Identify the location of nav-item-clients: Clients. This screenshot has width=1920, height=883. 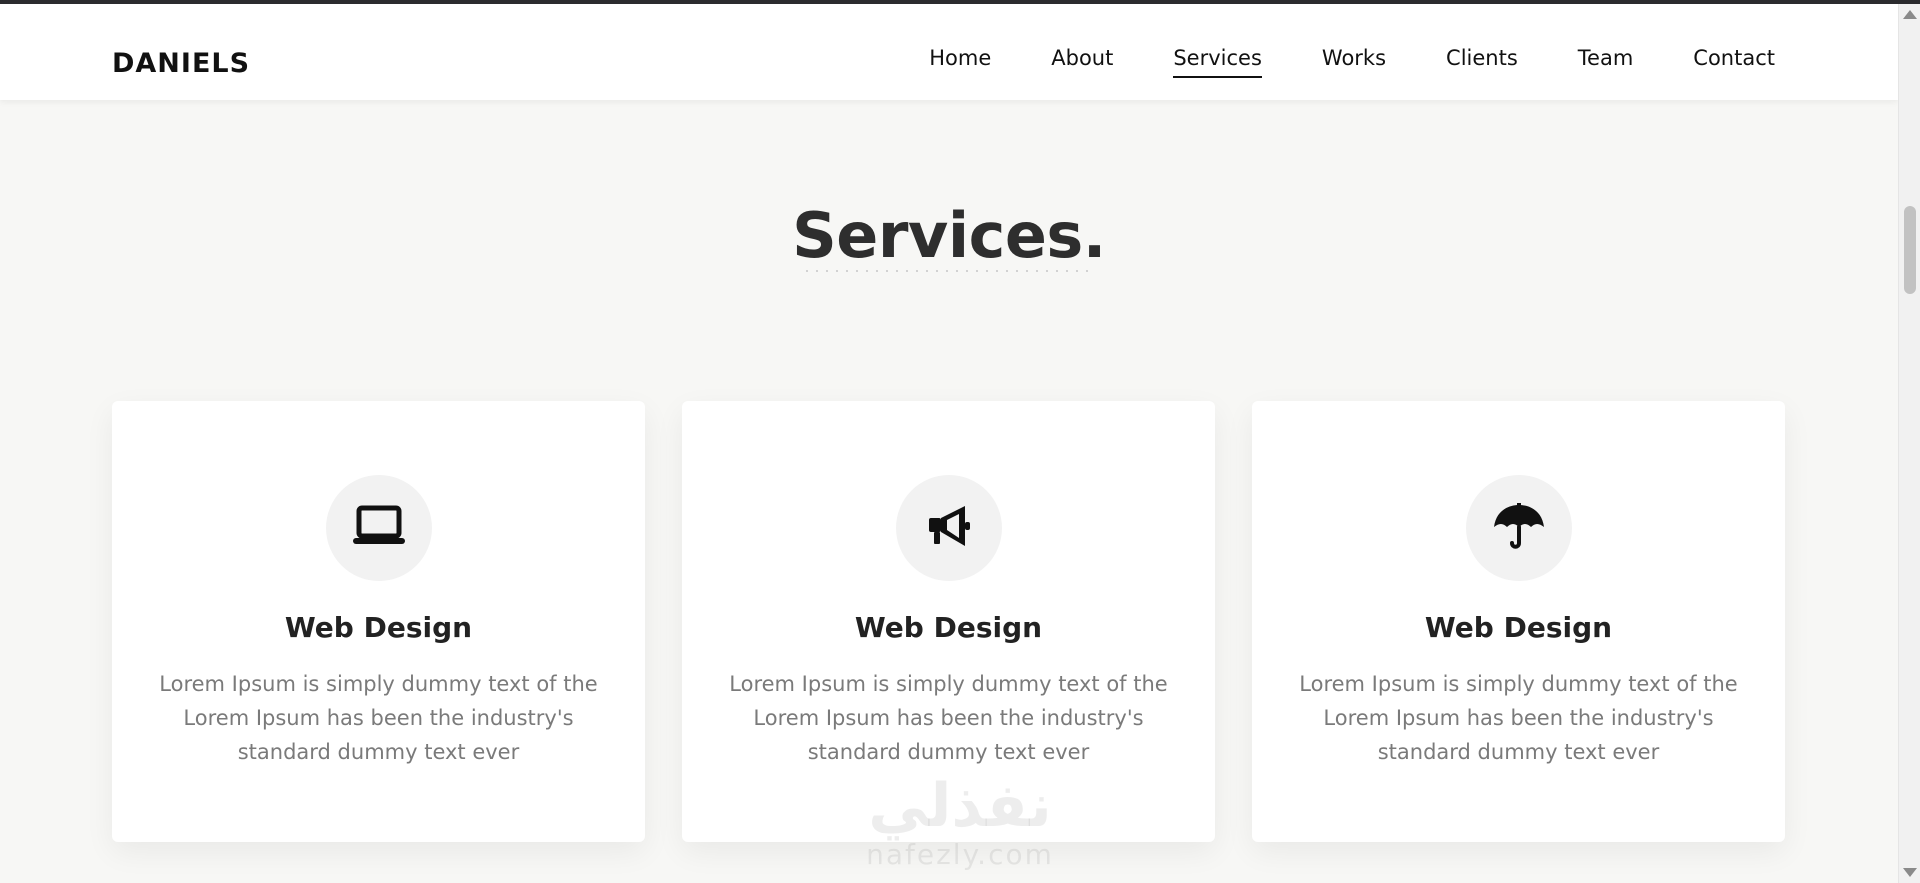
(1482, 62).